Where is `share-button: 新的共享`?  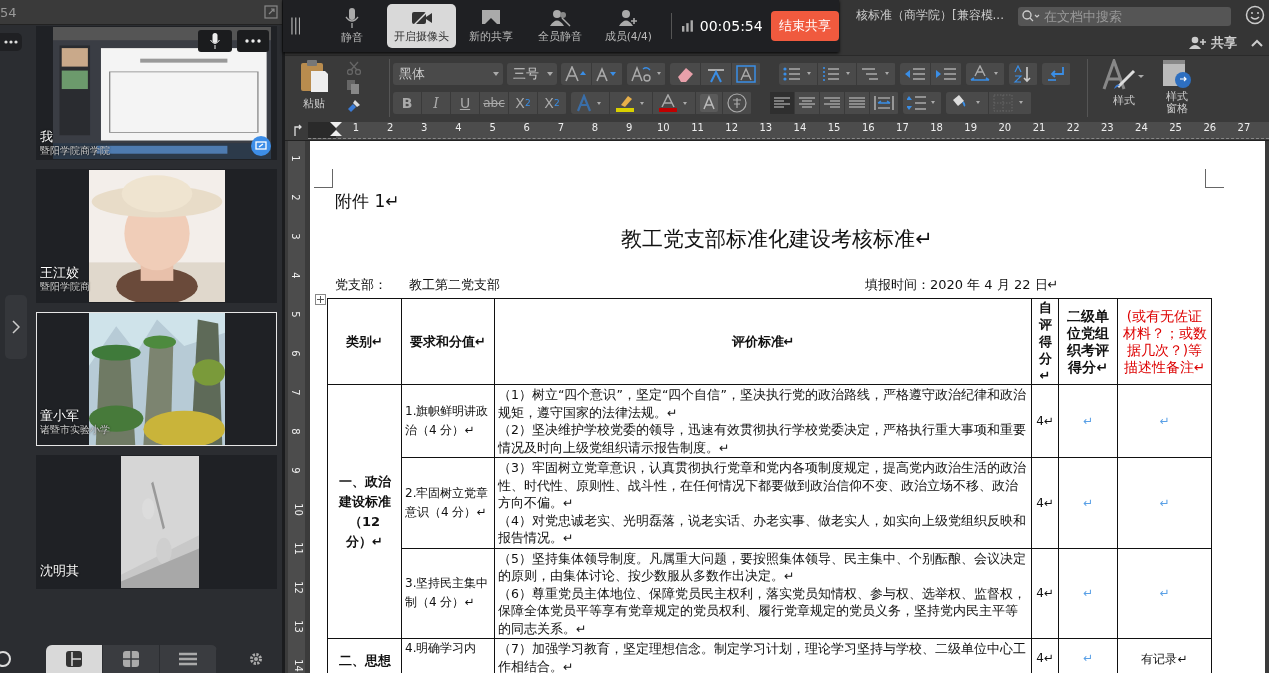
share-button: 新的共享 is located at coordinates (491, 26).